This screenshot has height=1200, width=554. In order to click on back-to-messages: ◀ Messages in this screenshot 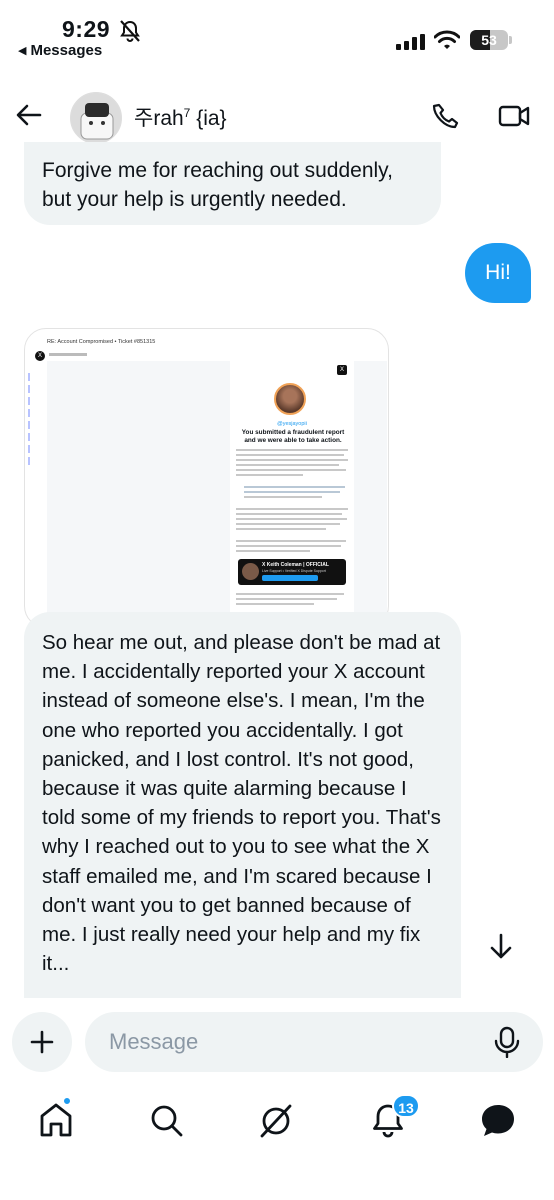, I will do `click(60, 50)`.